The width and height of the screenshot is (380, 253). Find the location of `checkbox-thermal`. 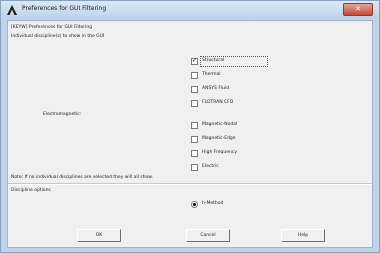

checkbox-thermal is located at coordinates (194, 75).